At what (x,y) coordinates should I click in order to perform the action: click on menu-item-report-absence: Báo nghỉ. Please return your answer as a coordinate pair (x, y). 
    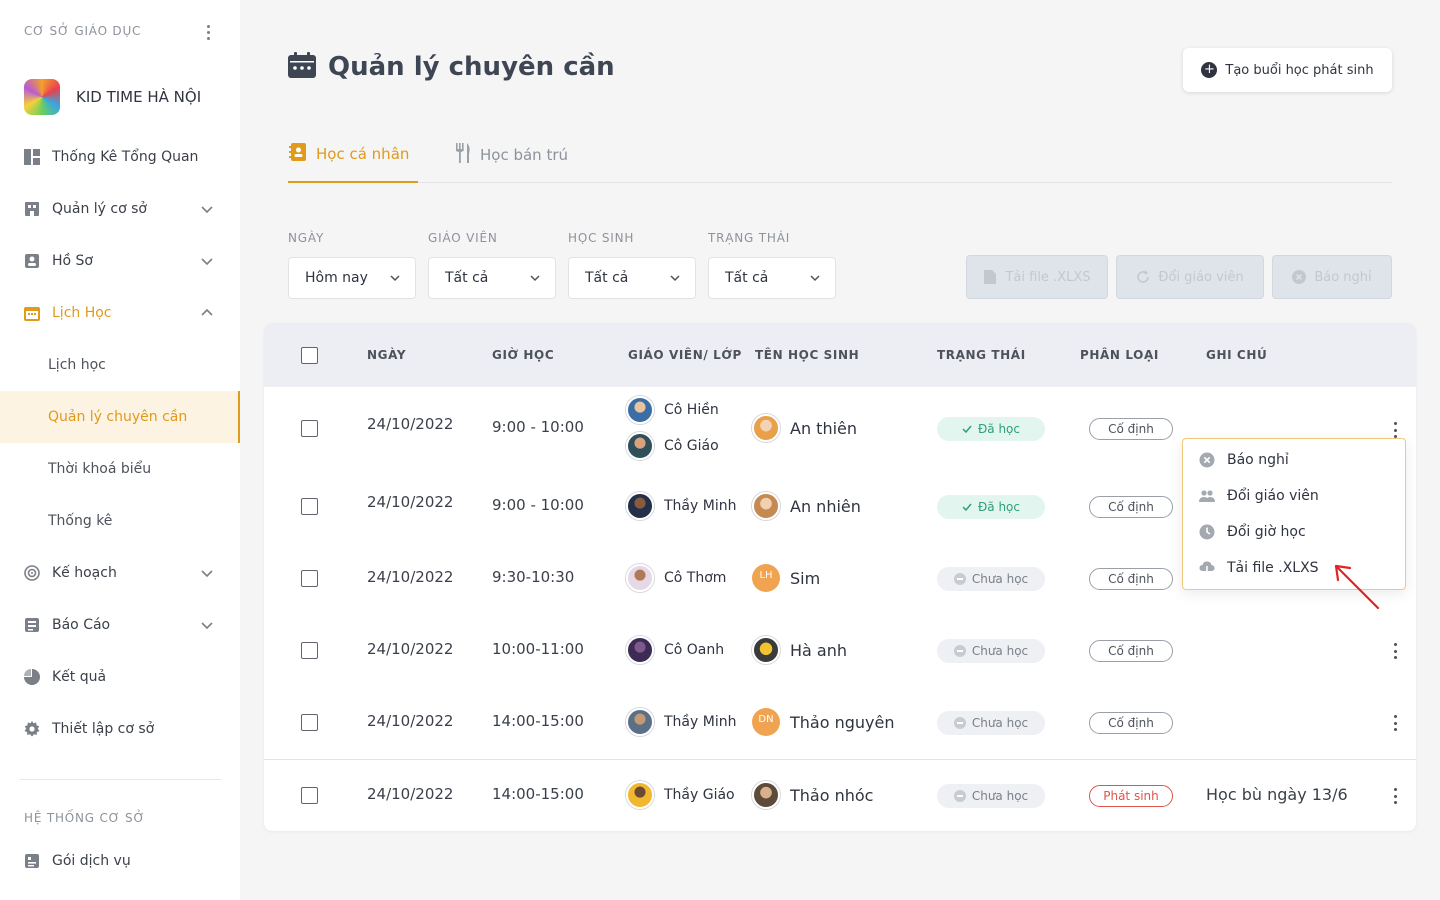
    Looking at the image, I should click on (1244, 460).